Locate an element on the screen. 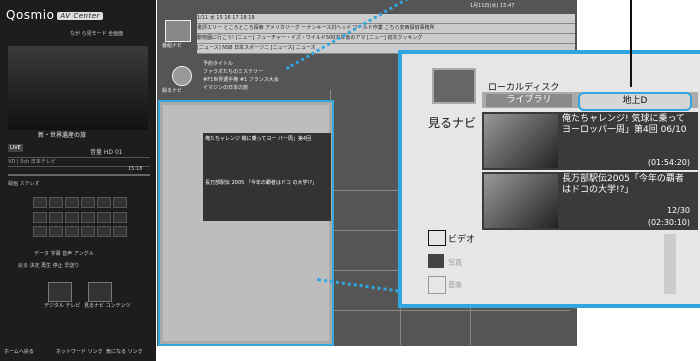  item-date: 12/30 is located at coordinates (678, 210).